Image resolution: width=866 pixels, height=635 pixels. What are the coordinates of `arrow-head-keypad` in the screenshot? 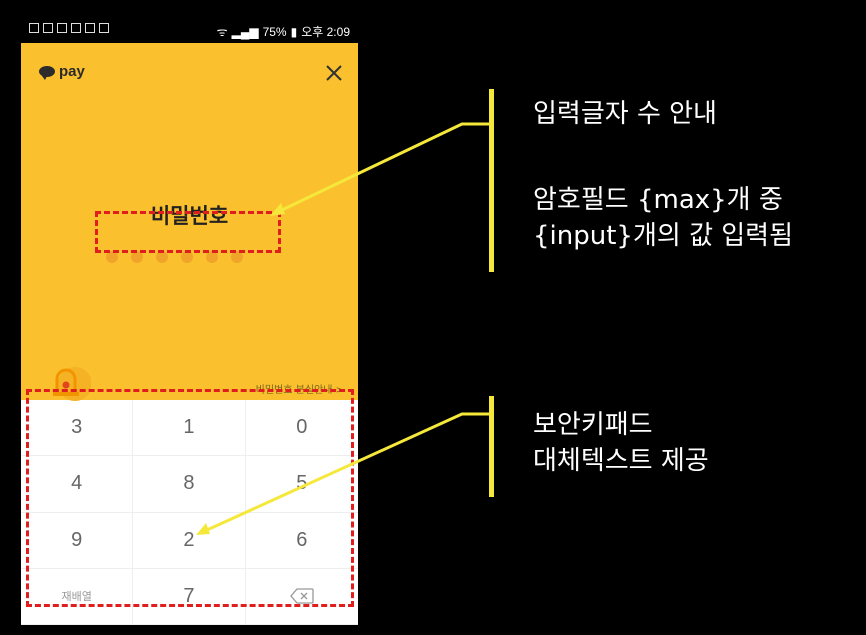 It's located at (203, 529).